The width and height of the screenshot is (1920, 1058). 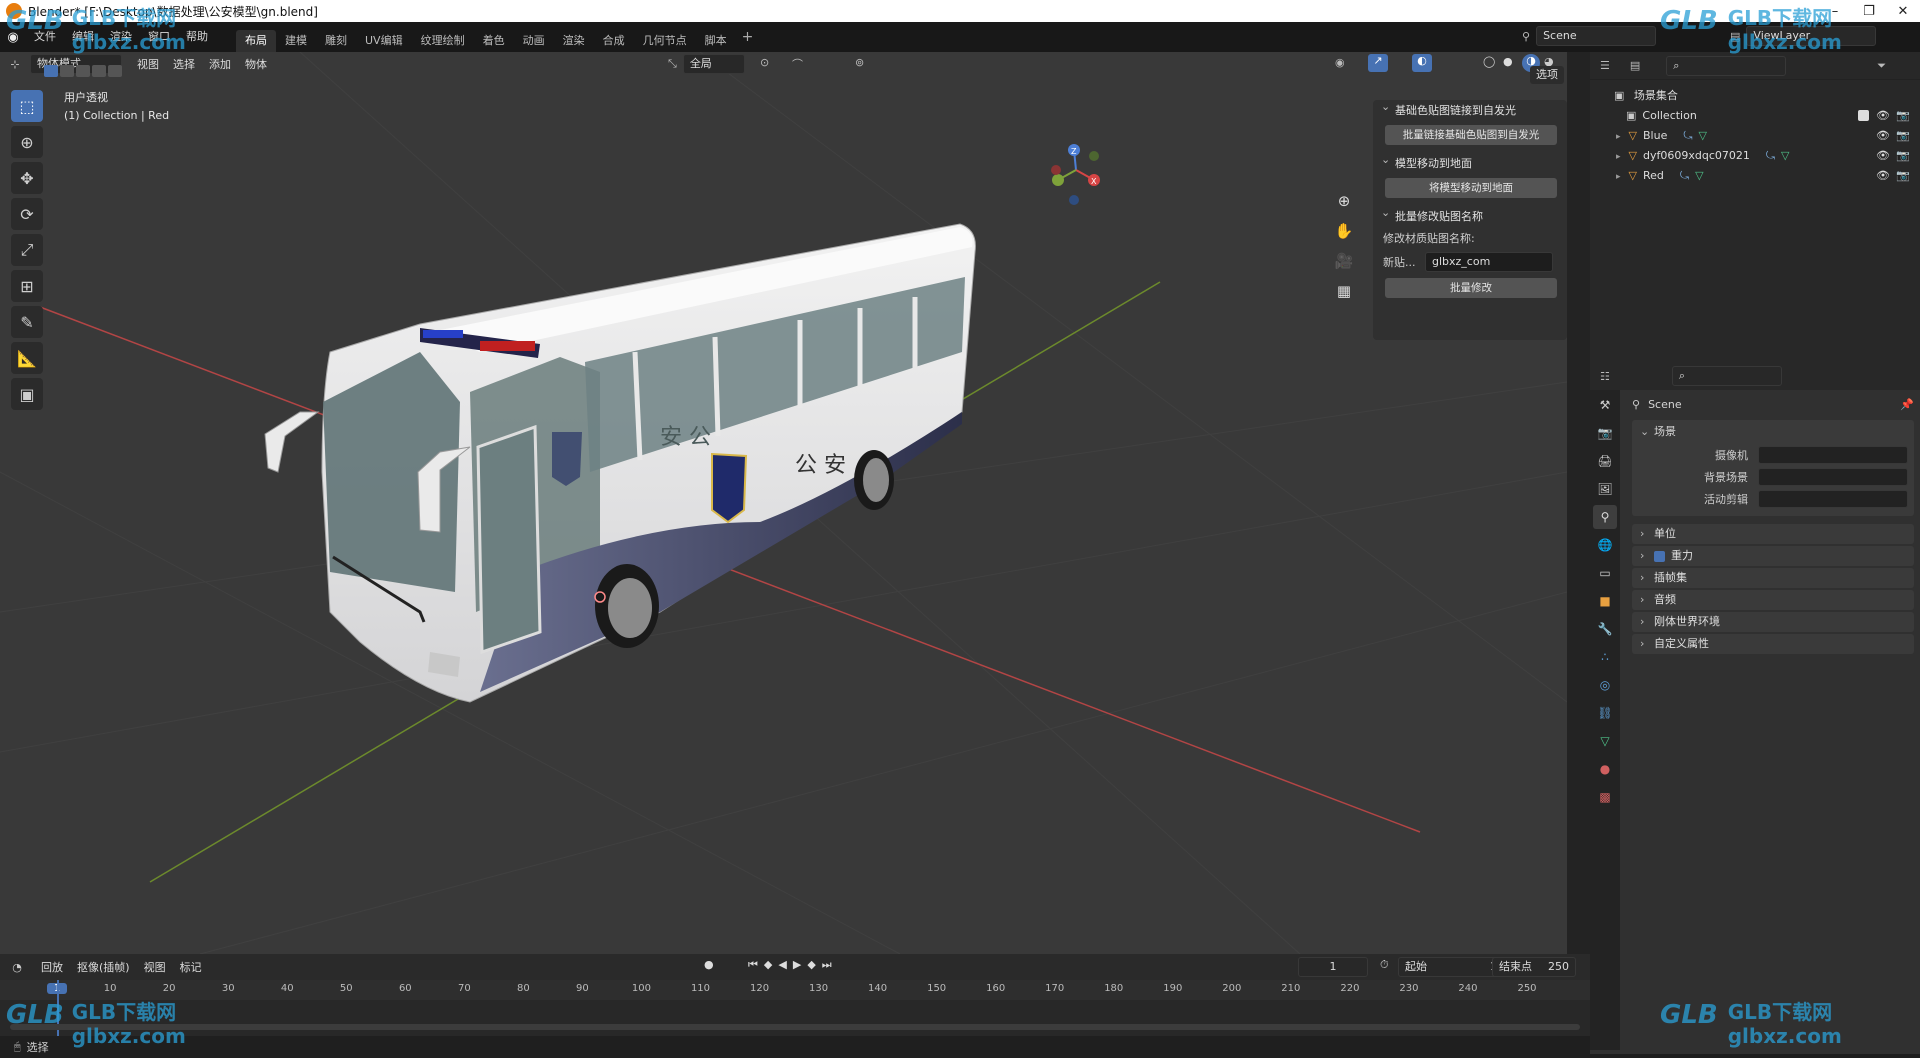 What do you see at coordinates (1635, 65) in the screenshot?
I see `display-mode-icon: ▤` at bounding box center [1635, 65].